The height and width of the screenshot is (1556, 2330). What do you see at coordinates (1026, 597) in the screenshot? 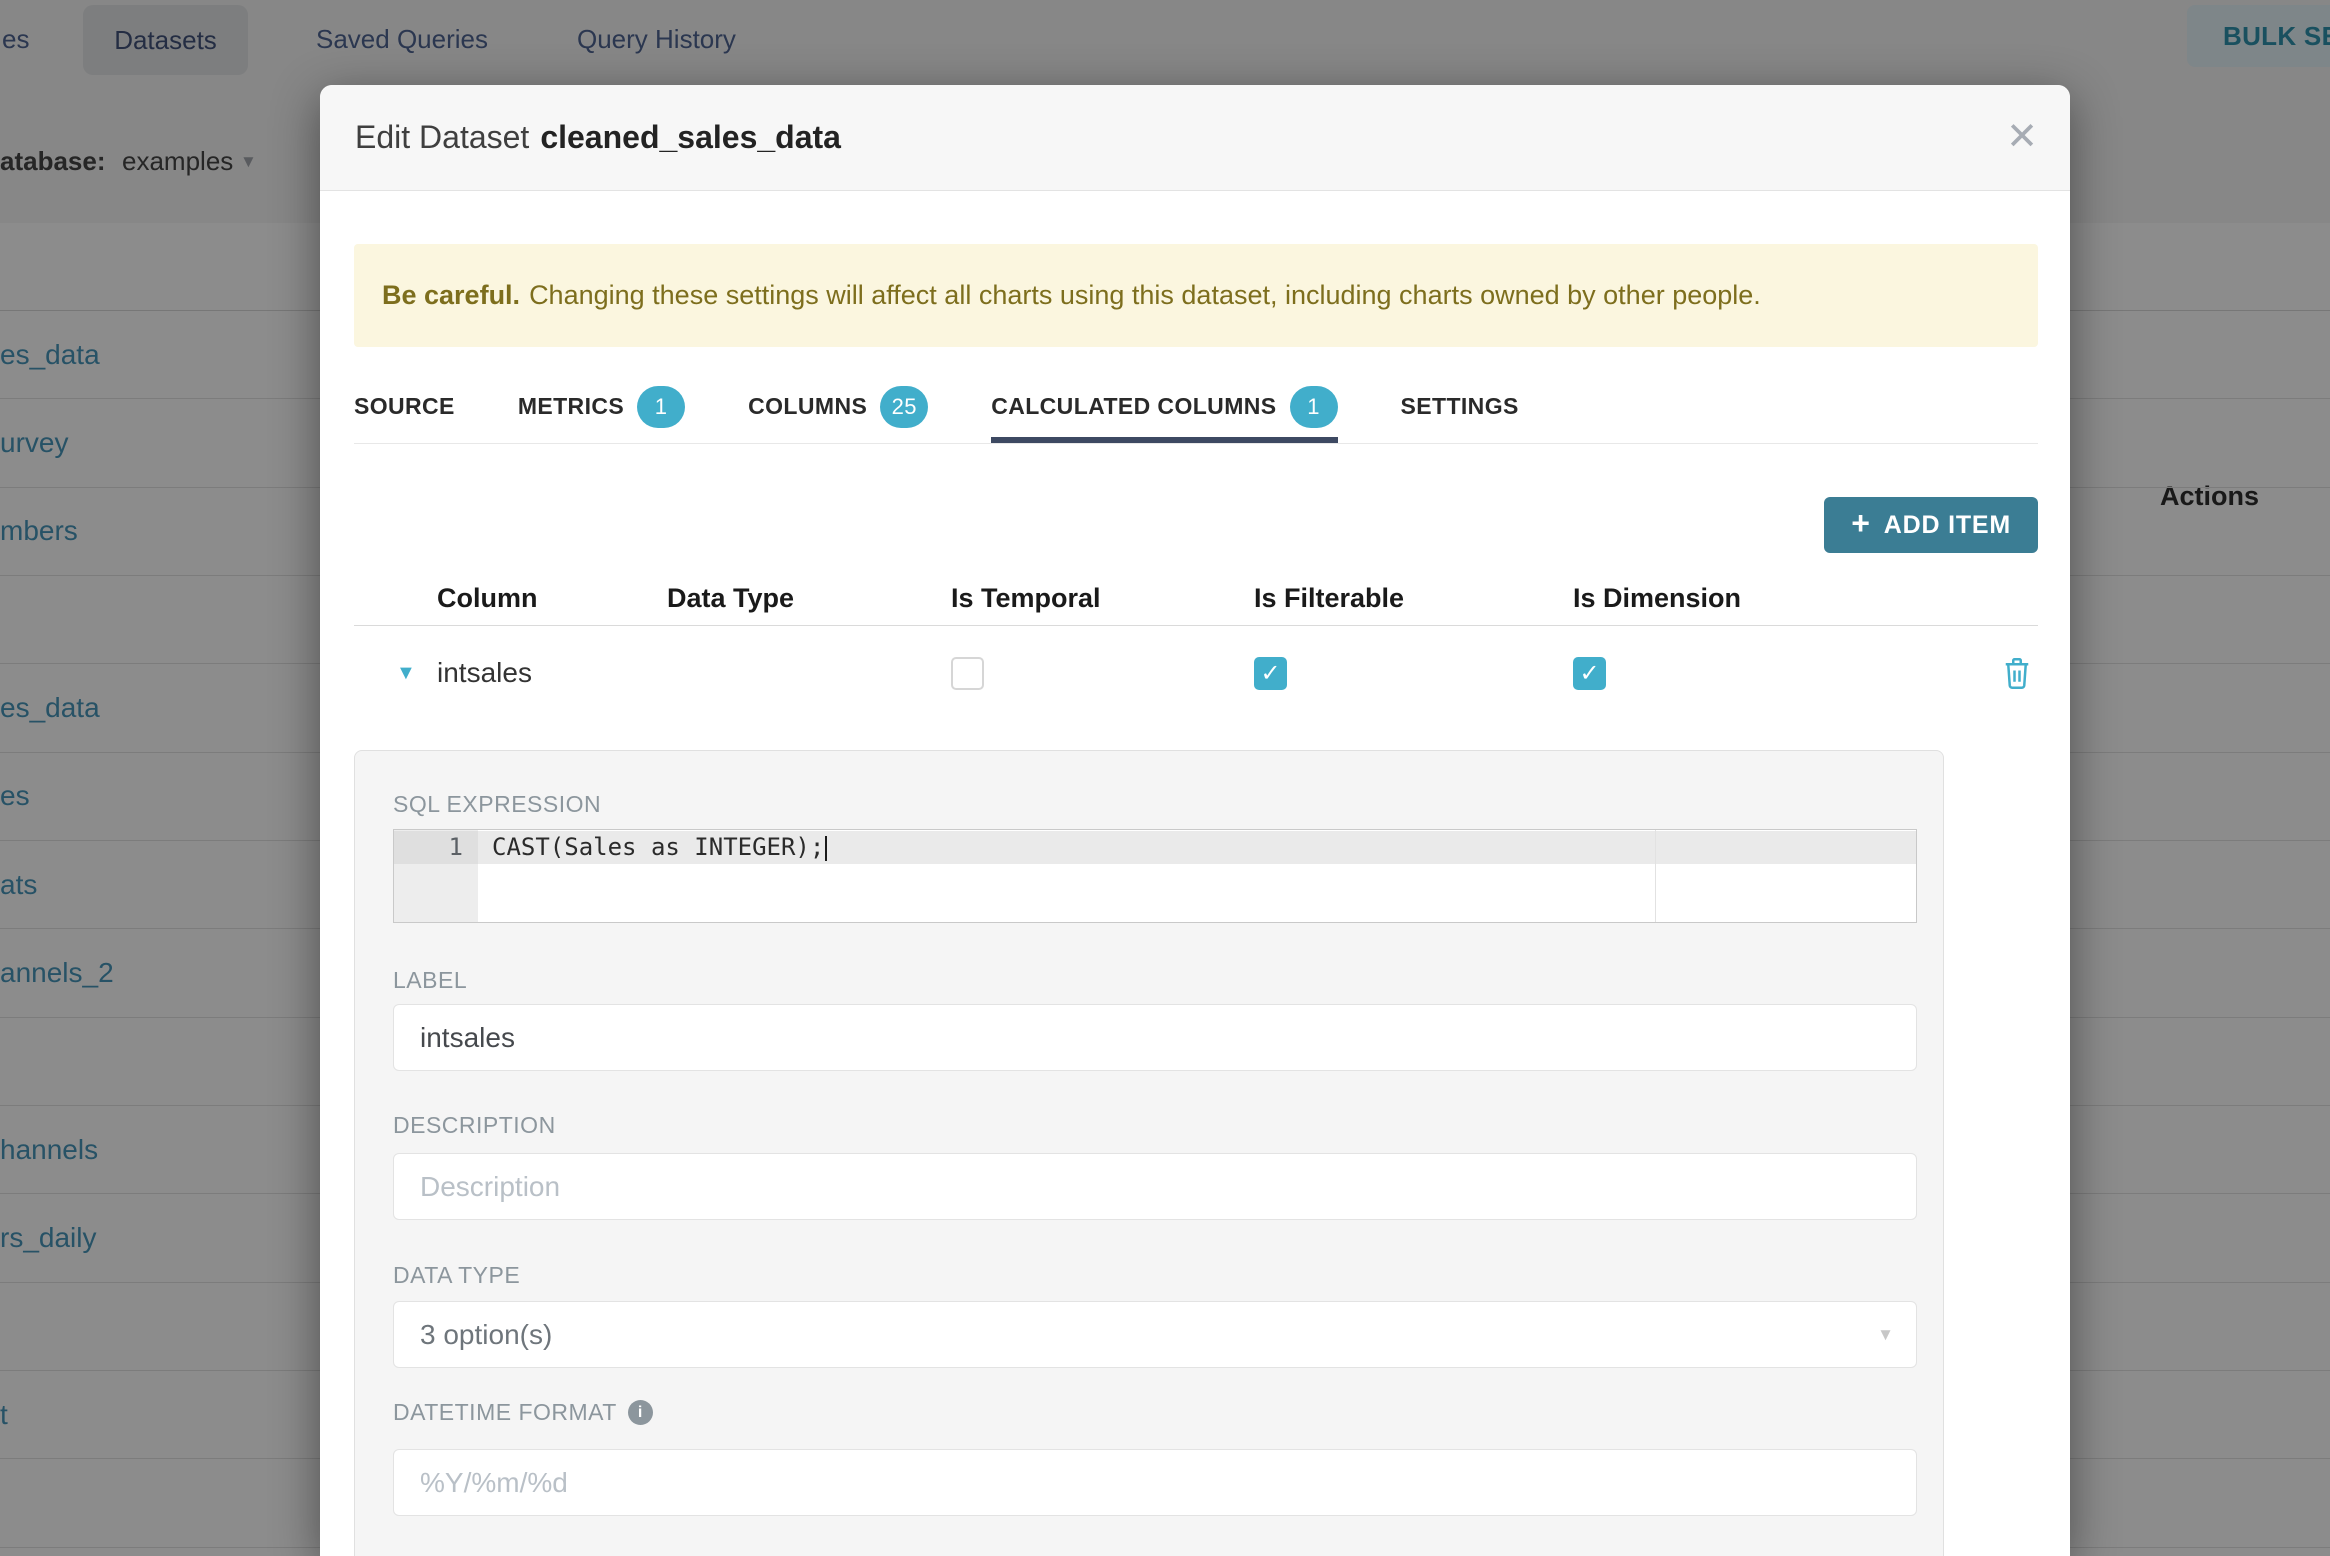
I see `column-header-is-temporal: Is Temporal` at bounding box center [1026, 597].